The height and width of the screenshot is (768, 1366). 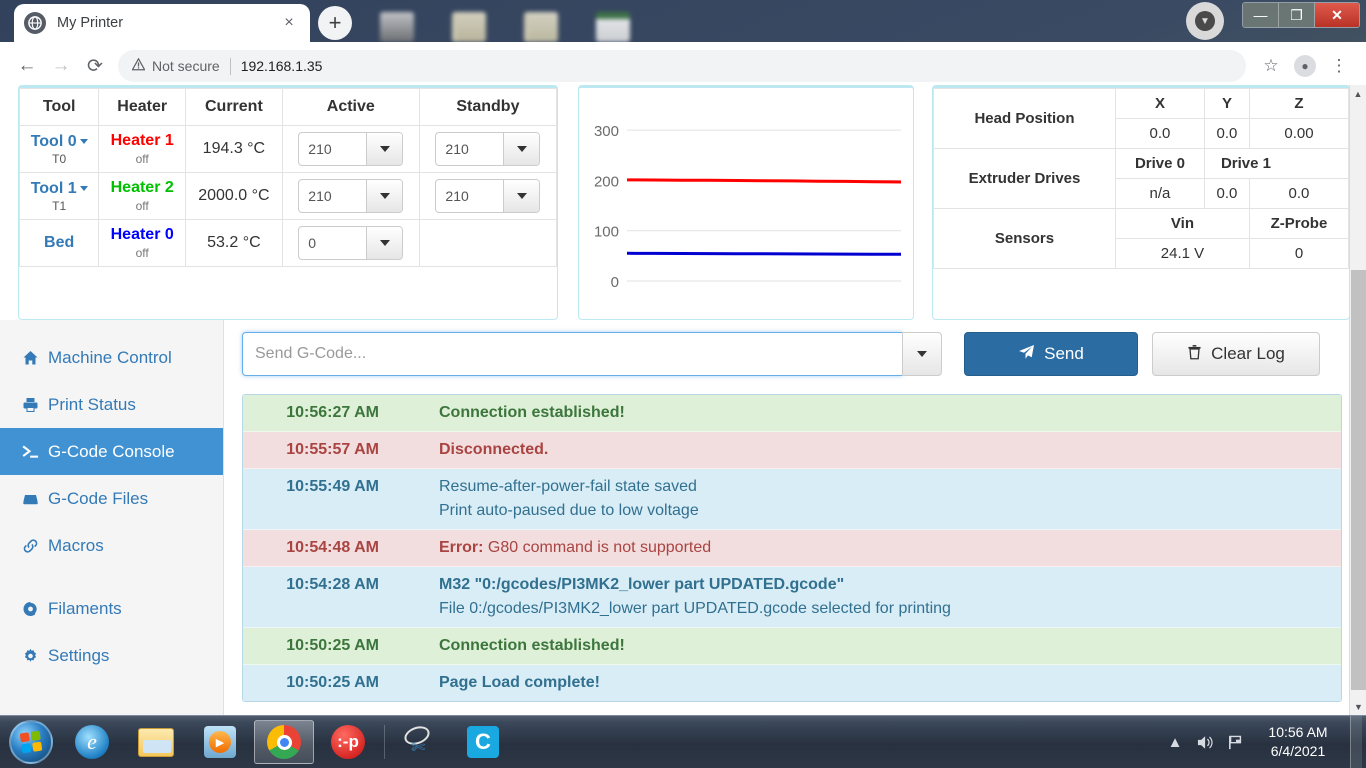 I want to click on browser-menu-icon: ⋮, so click(x=1339, y=66).